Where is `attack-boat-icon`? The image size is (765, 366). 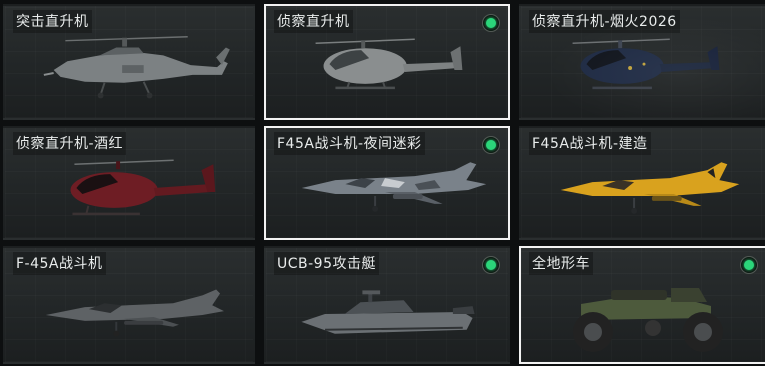
attack-boat-icon is located at coordinates (388, 312).